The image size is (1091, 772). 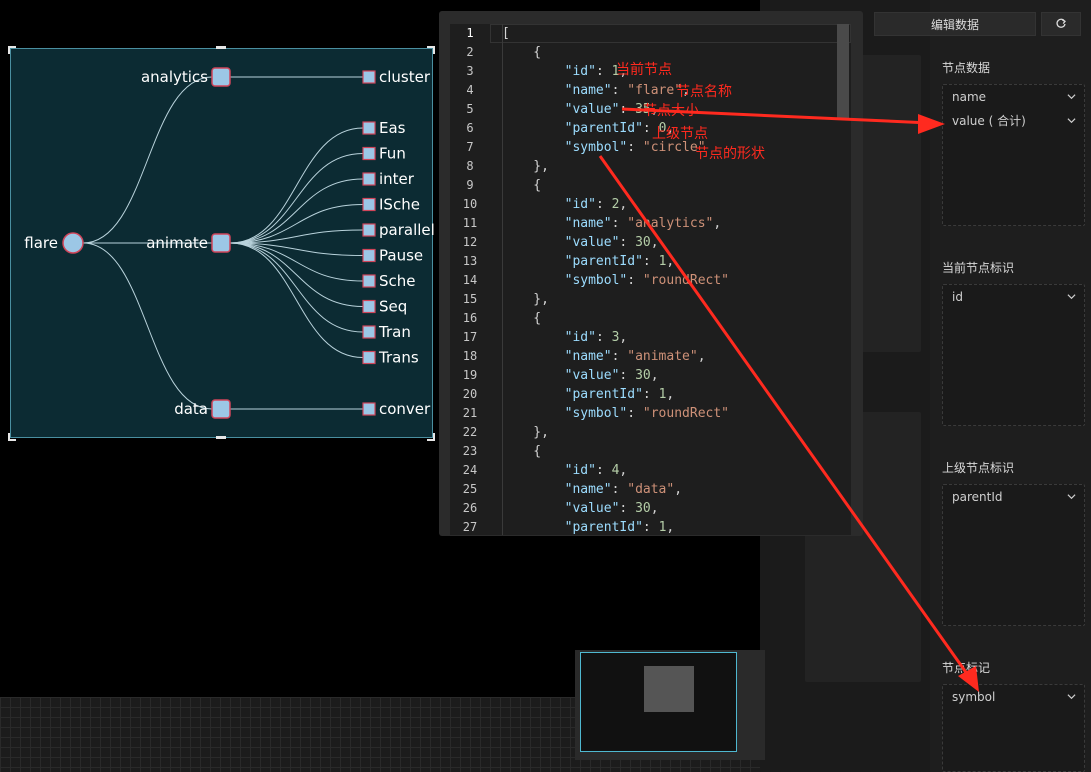 I want to click on code-line: "name": "animate",, so click(x=635, y=356).